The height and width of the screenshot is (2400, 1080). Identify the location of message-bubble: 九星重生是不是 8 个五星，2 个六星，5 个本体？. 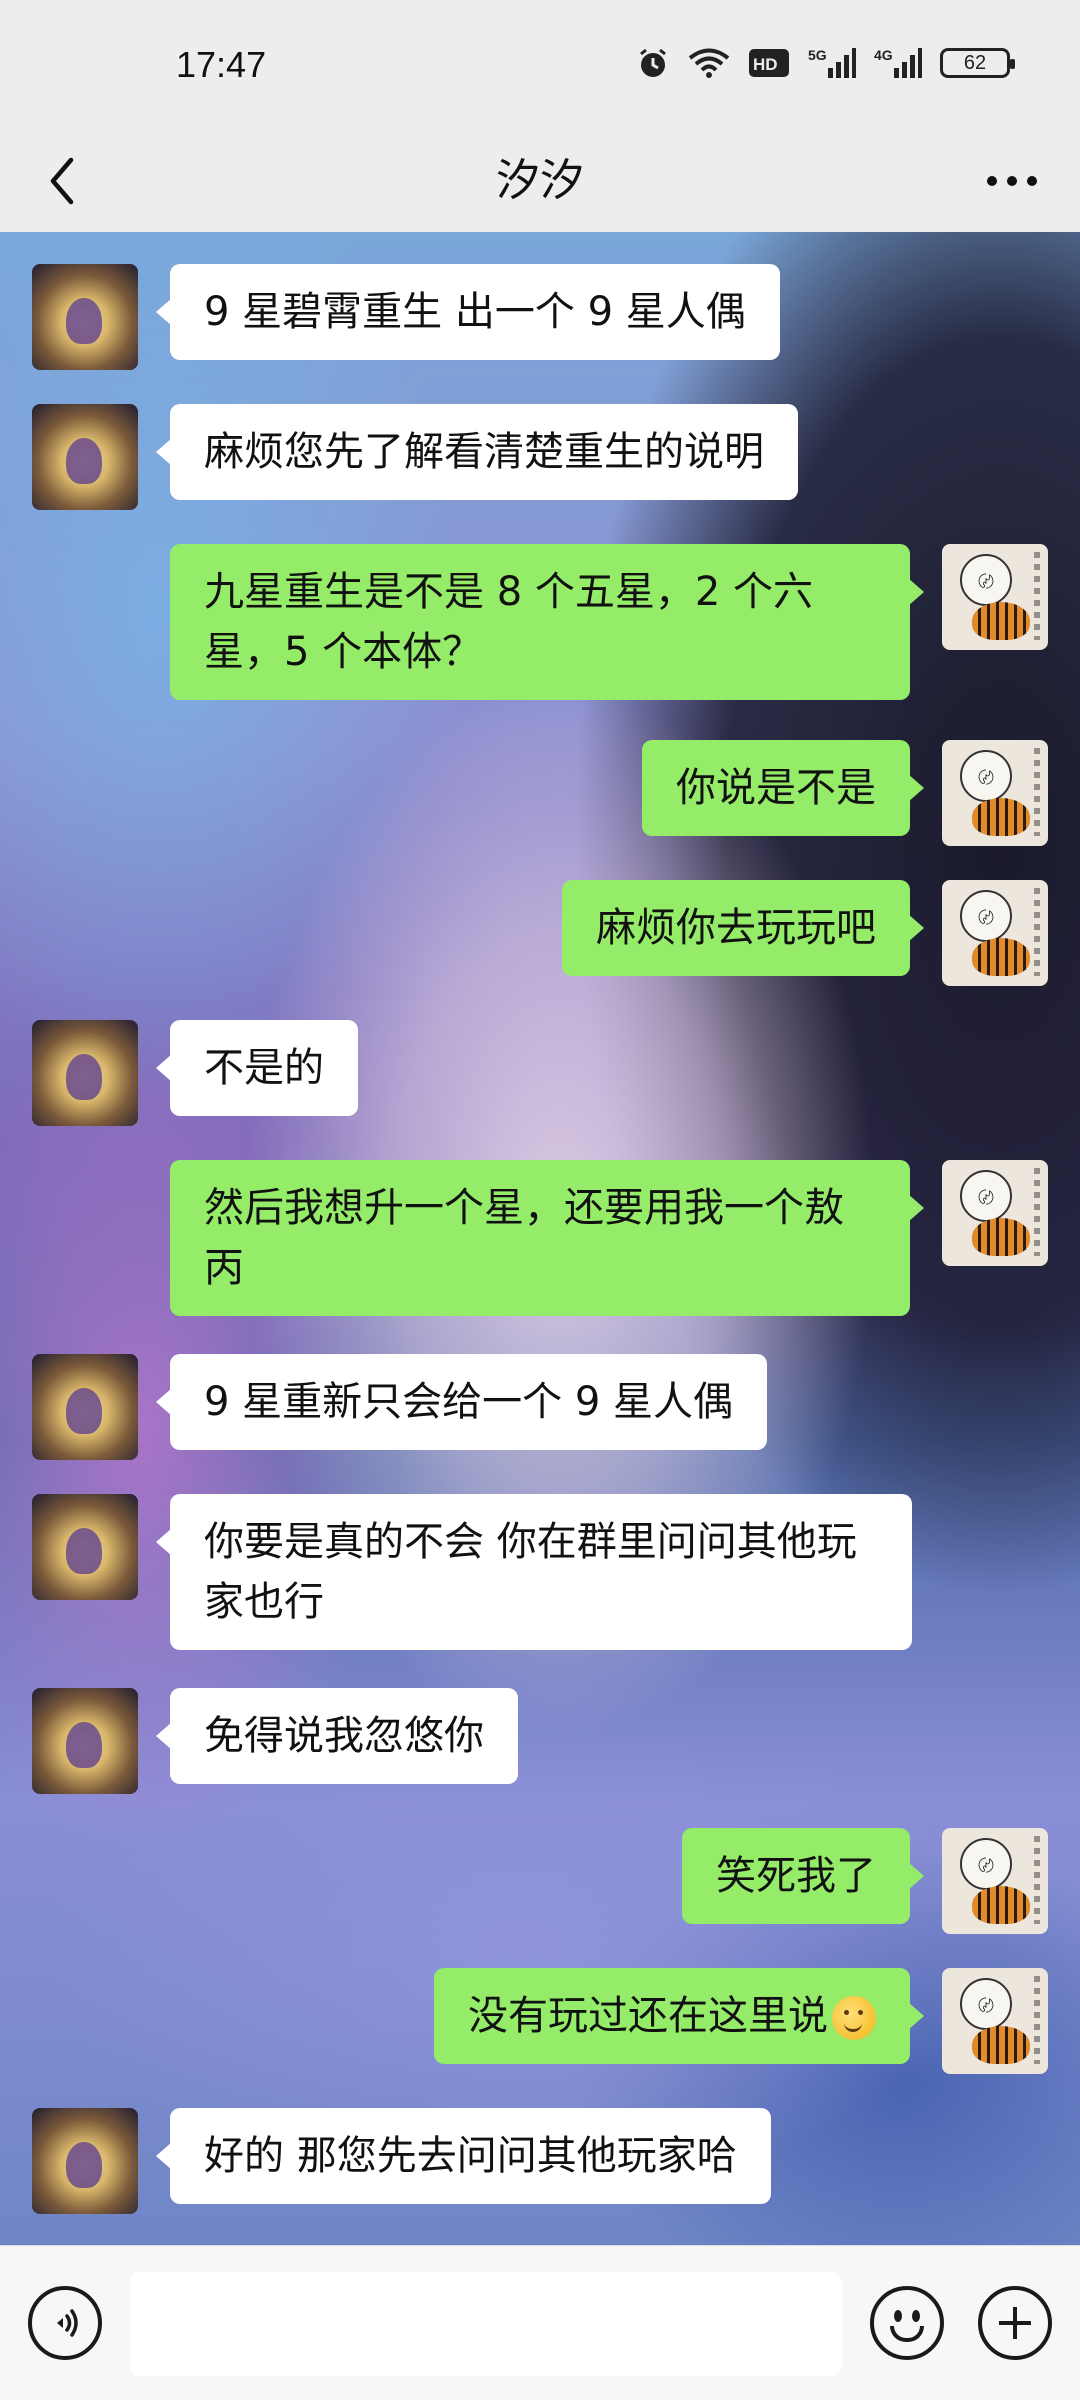
(547, 622).